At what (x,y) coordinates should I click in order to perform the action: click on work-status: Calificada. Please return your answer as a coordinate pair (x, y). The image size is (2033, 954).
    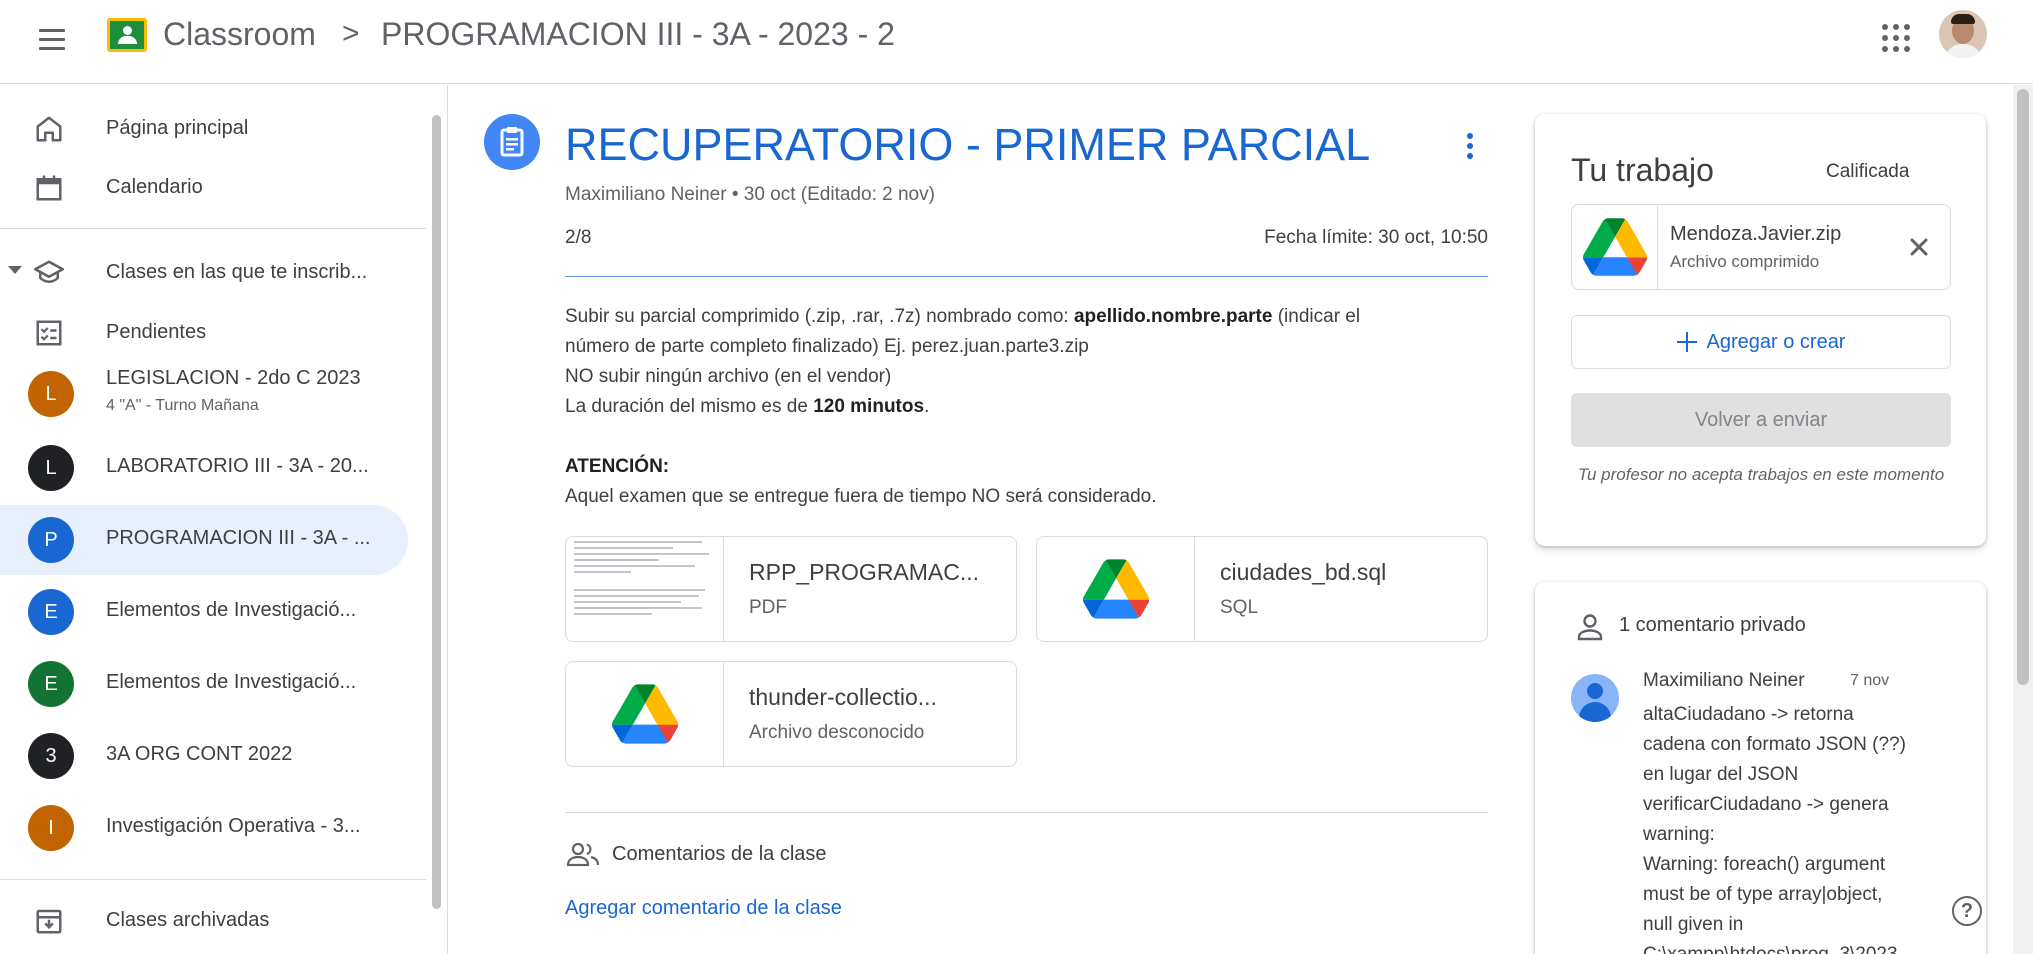
    Looking at the image, I should click on (1868, 171).